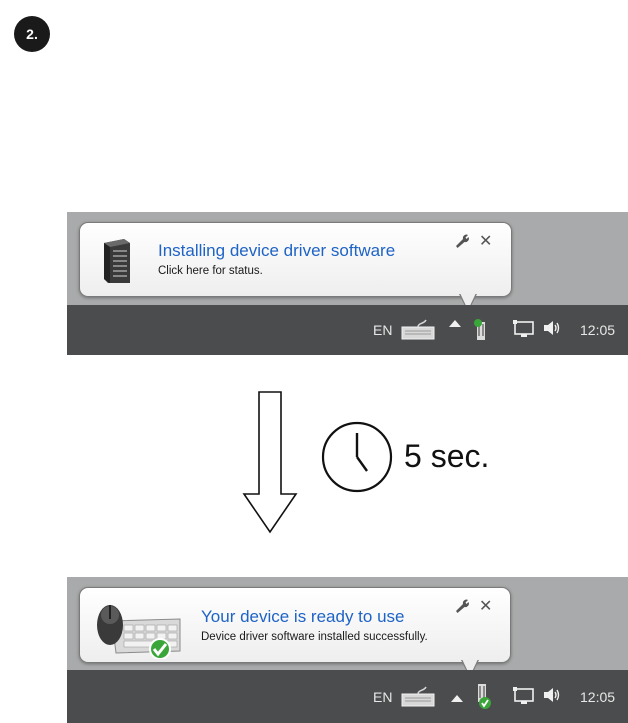 The width and height of the screenshot is (628, 723). Describe the element at coordinates (447, 456) in the screenshot. I see `delay-label: 5 sec.` at that location.